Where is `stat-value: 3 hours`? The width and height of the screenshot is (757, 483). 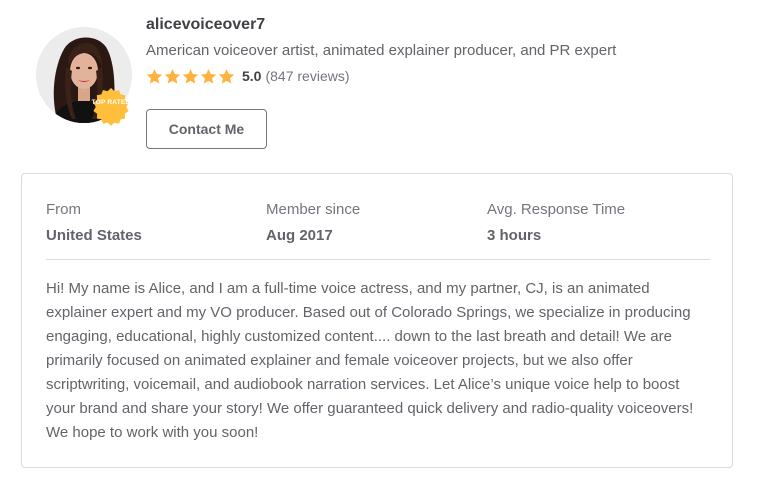
stat-value: 3 hours is located at coordinates (514, 235).